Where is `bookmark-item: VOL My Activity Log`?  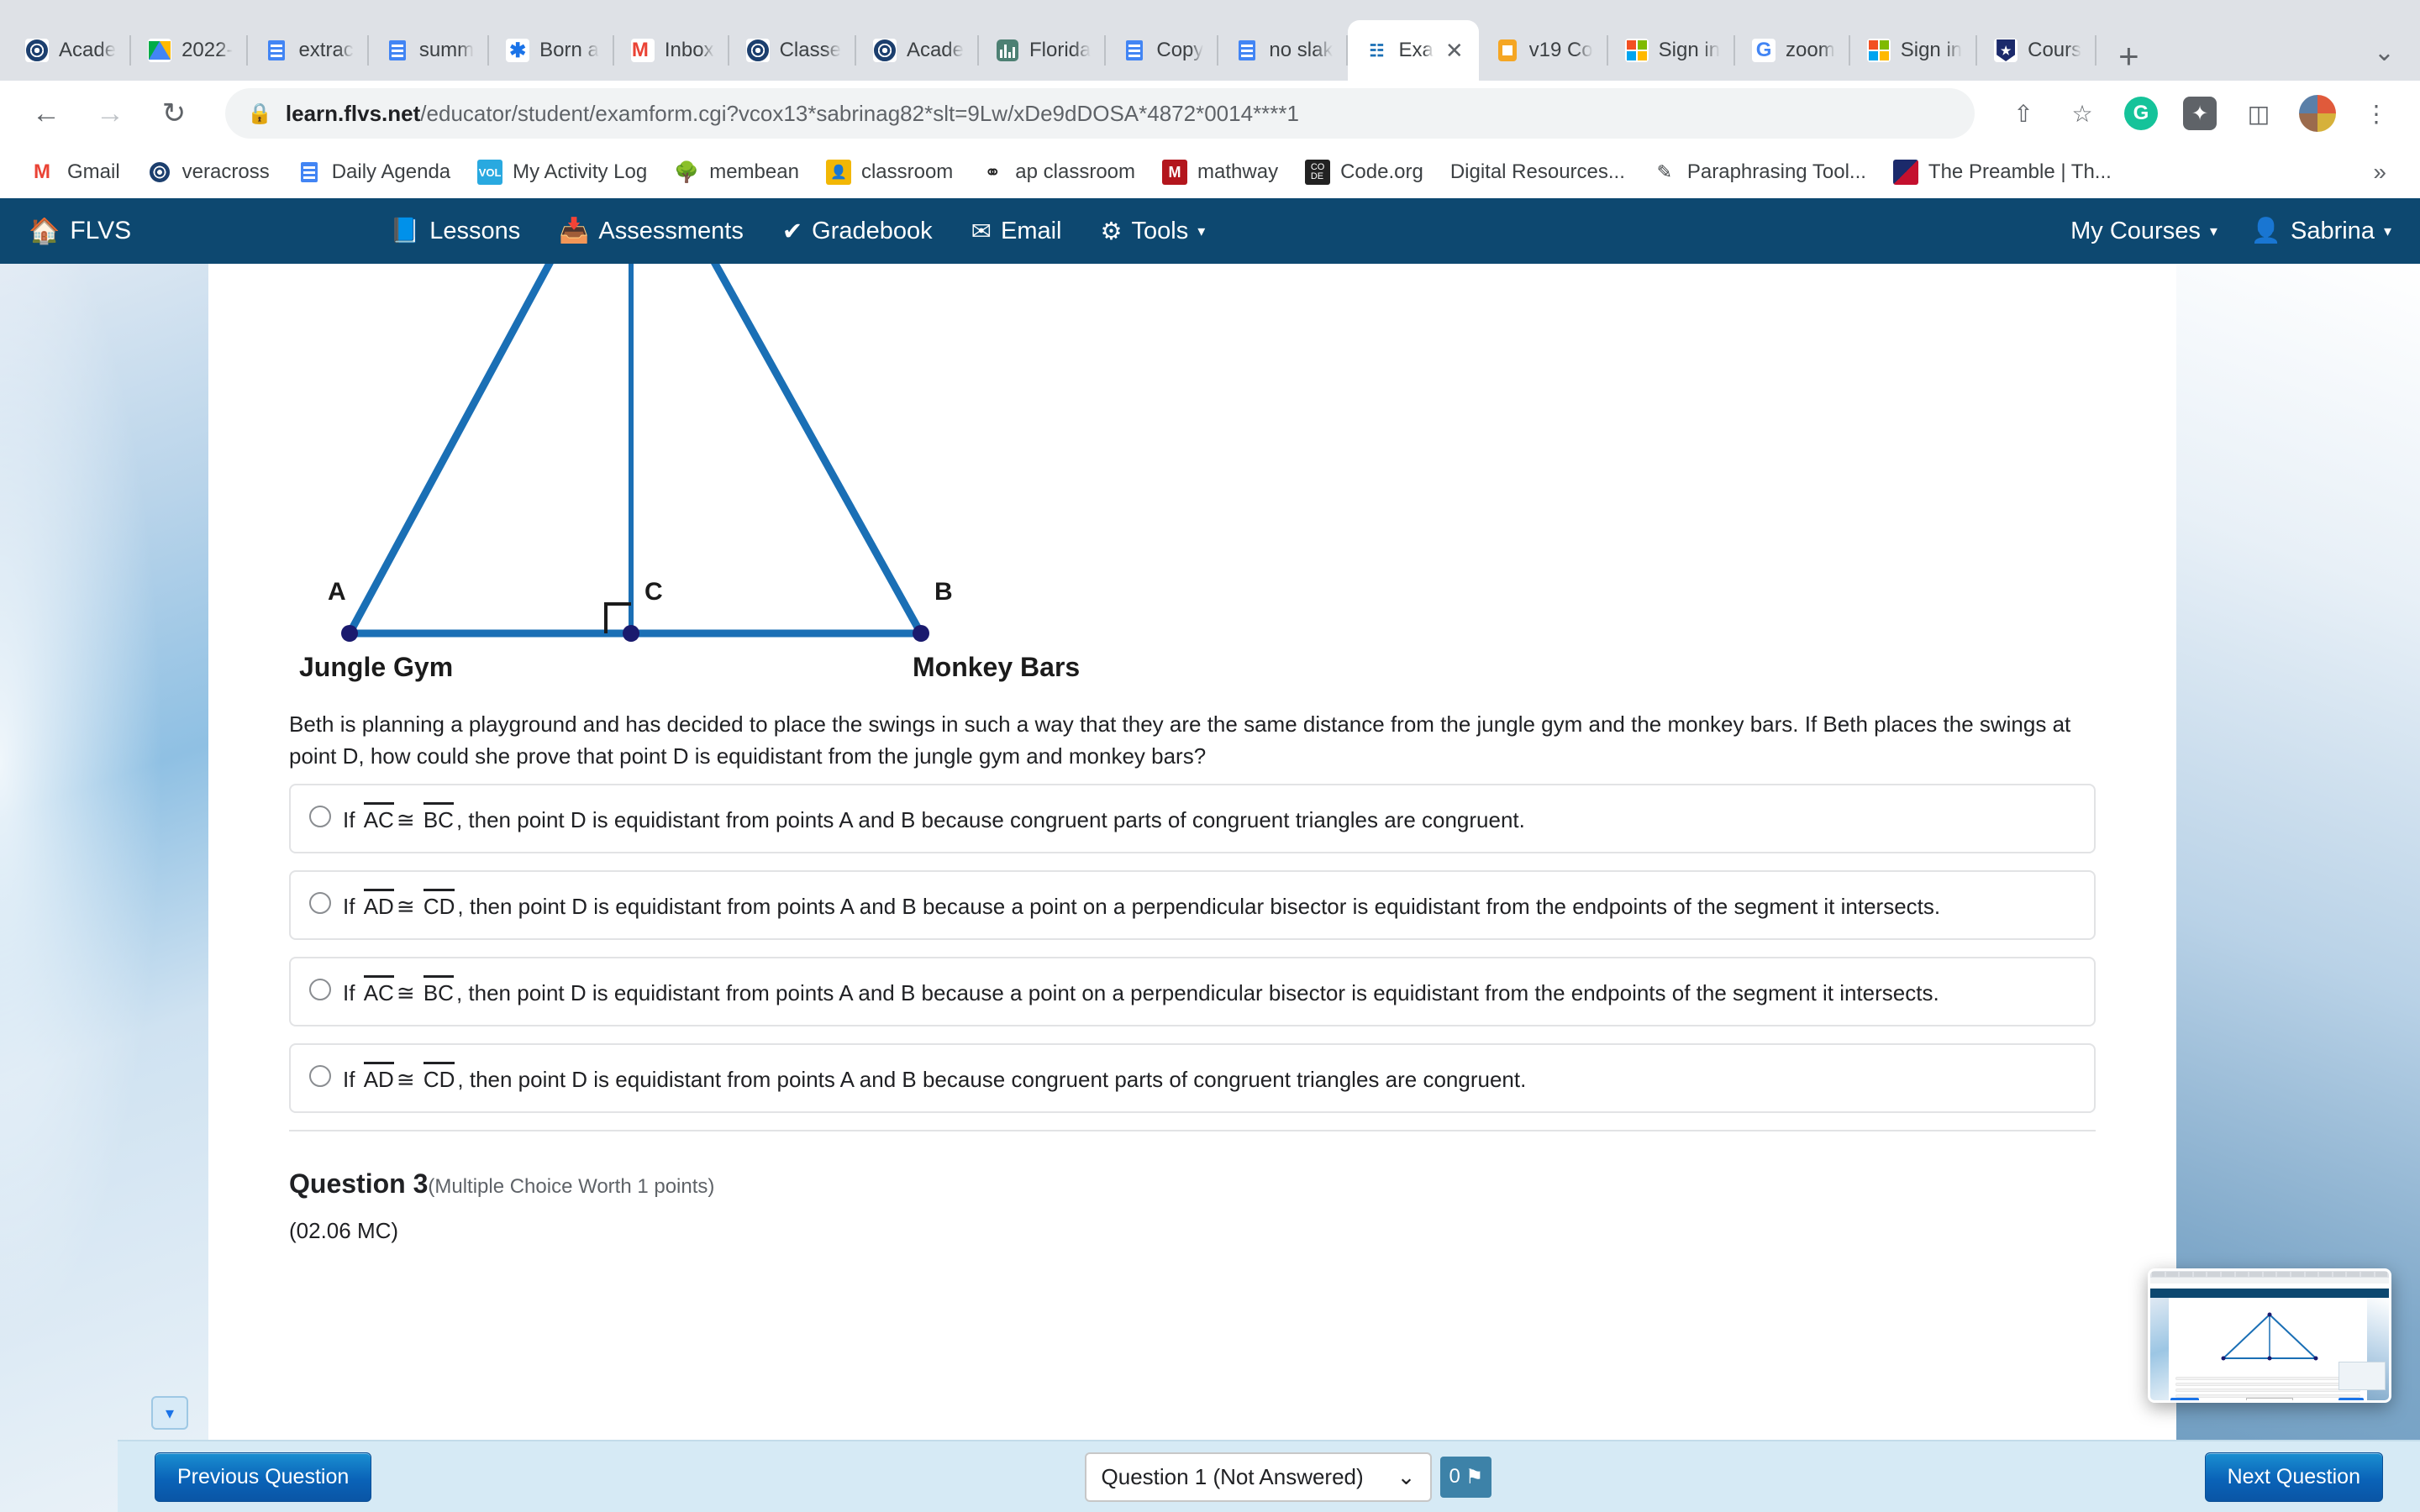 bookmark-item: VOL My Activity Log is located at coordinates (566, 172).